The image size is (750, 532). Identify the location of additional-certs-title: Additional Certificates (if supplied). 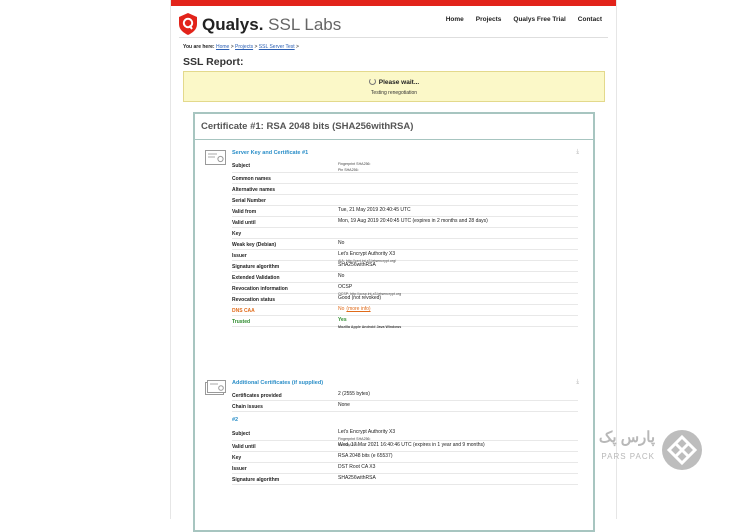
(278, 383).